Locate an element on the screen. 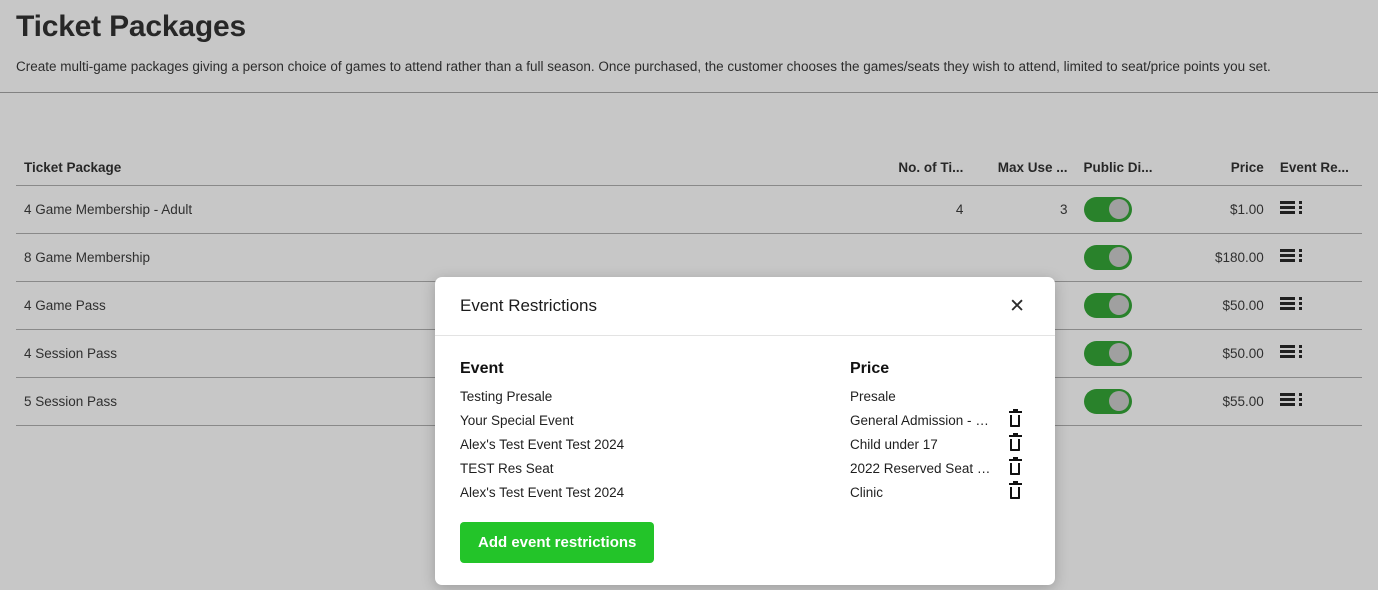 The height and width of the screenshot is (590, 1378). event-restriction-row: Alex's Test Event Test 2024 Clinic is located at coordinates (745, 492).